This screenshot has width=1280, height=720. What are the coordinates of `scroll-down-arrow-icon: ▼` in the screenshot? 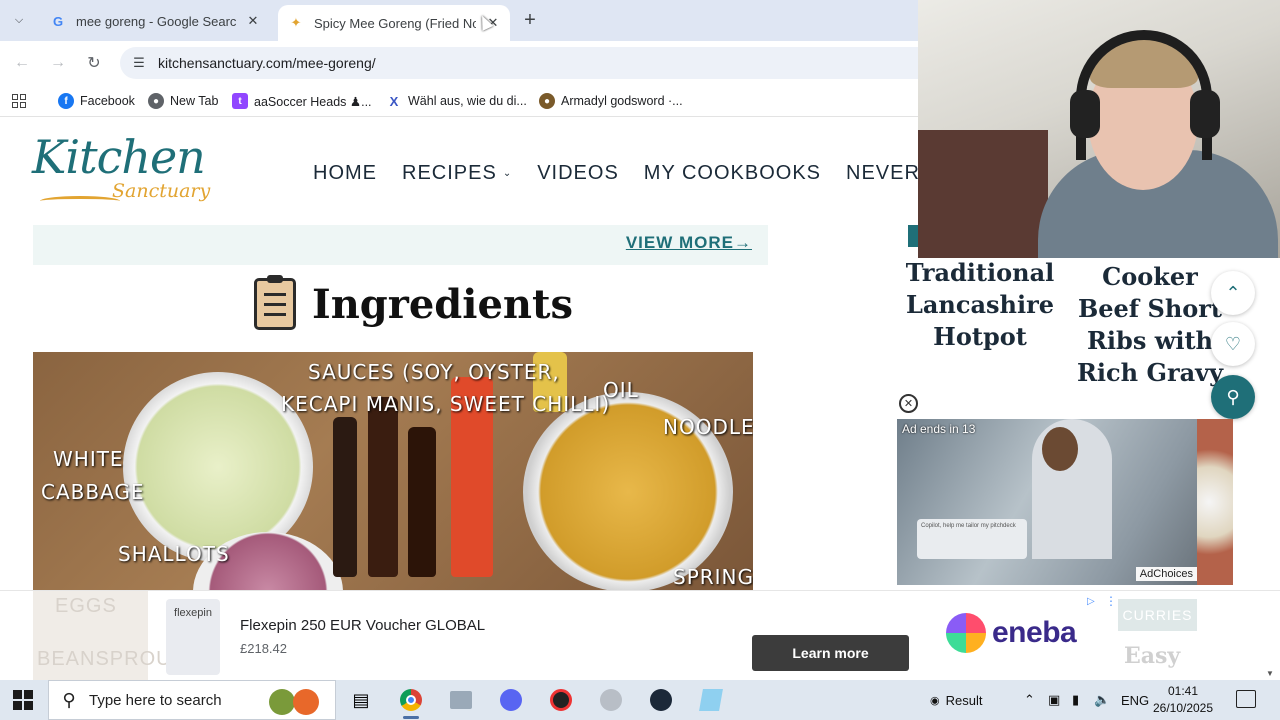 It's located at (1270, 673).